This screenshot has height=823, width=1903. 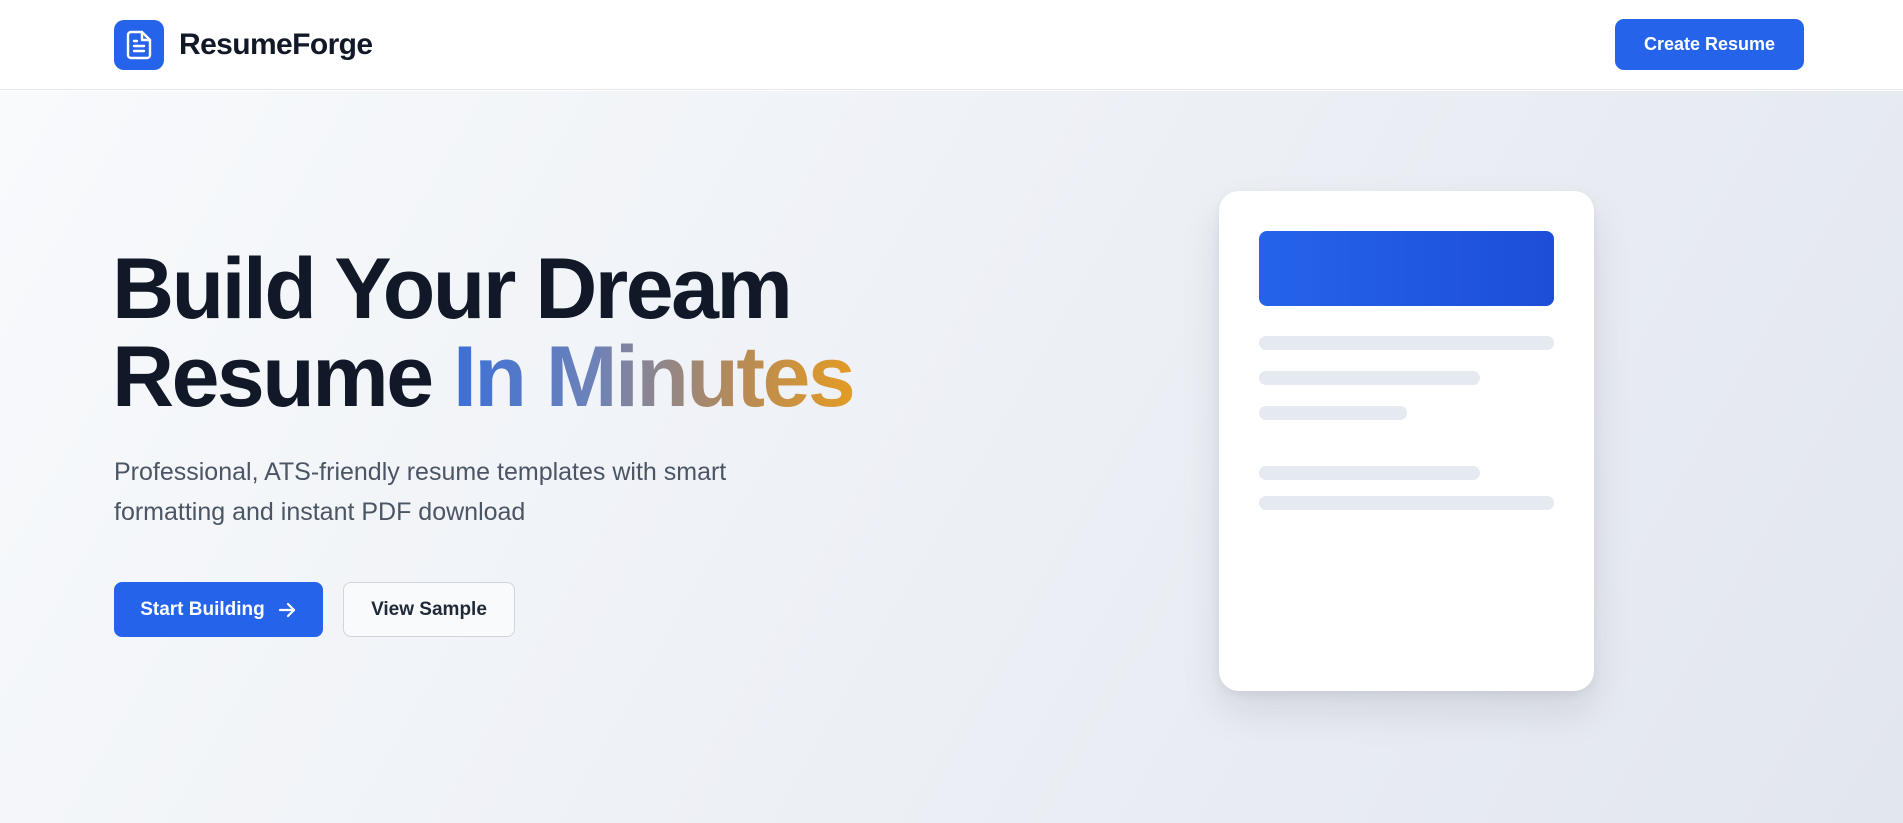 I want to click on hero-title: Build Your Dream Resume In Minutes, so click(x=484, y=333).